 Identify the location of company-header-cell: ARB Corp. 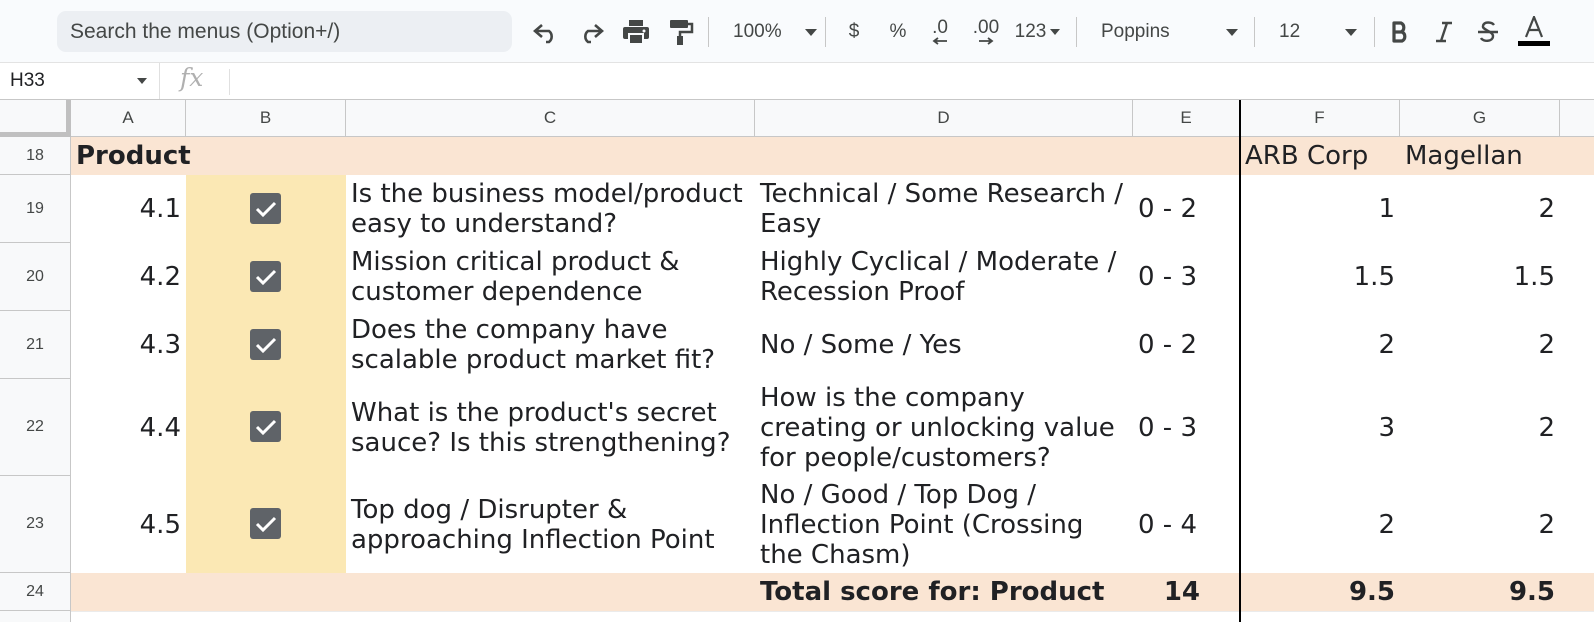
(1320, 156).